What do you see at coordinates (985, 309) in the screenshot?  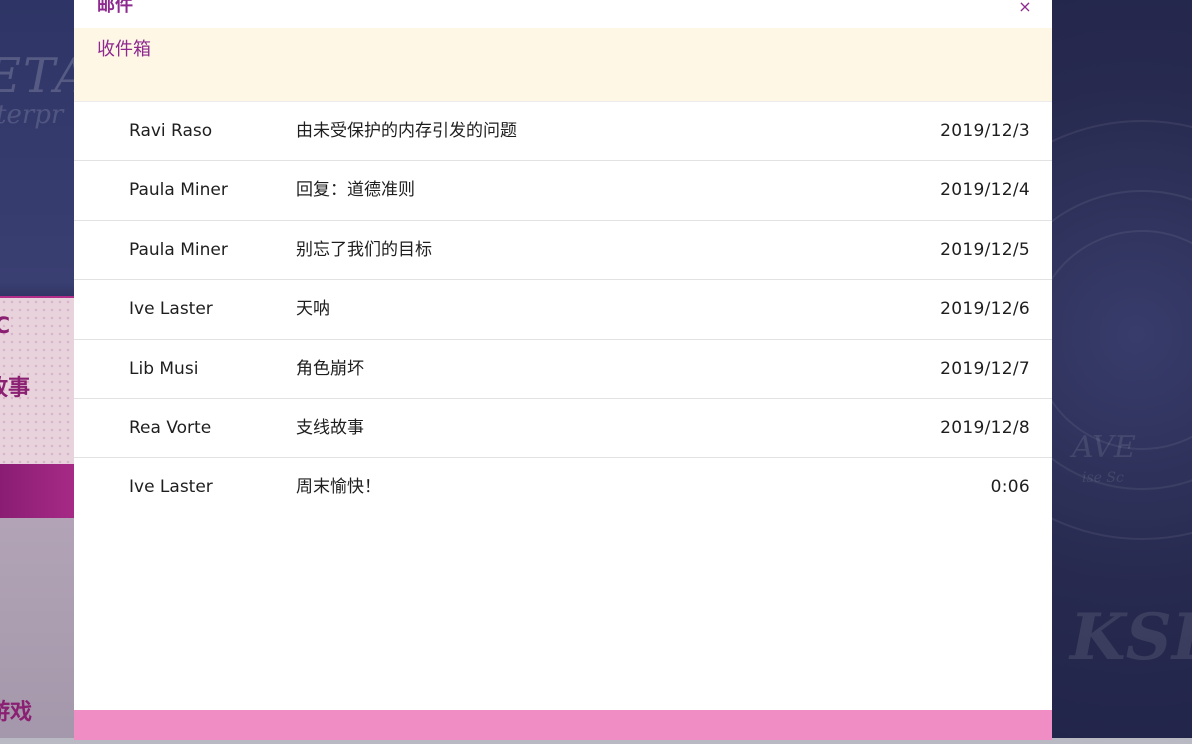 I see `mail-date: 2019/12/6` at bounding box center [985, 309].